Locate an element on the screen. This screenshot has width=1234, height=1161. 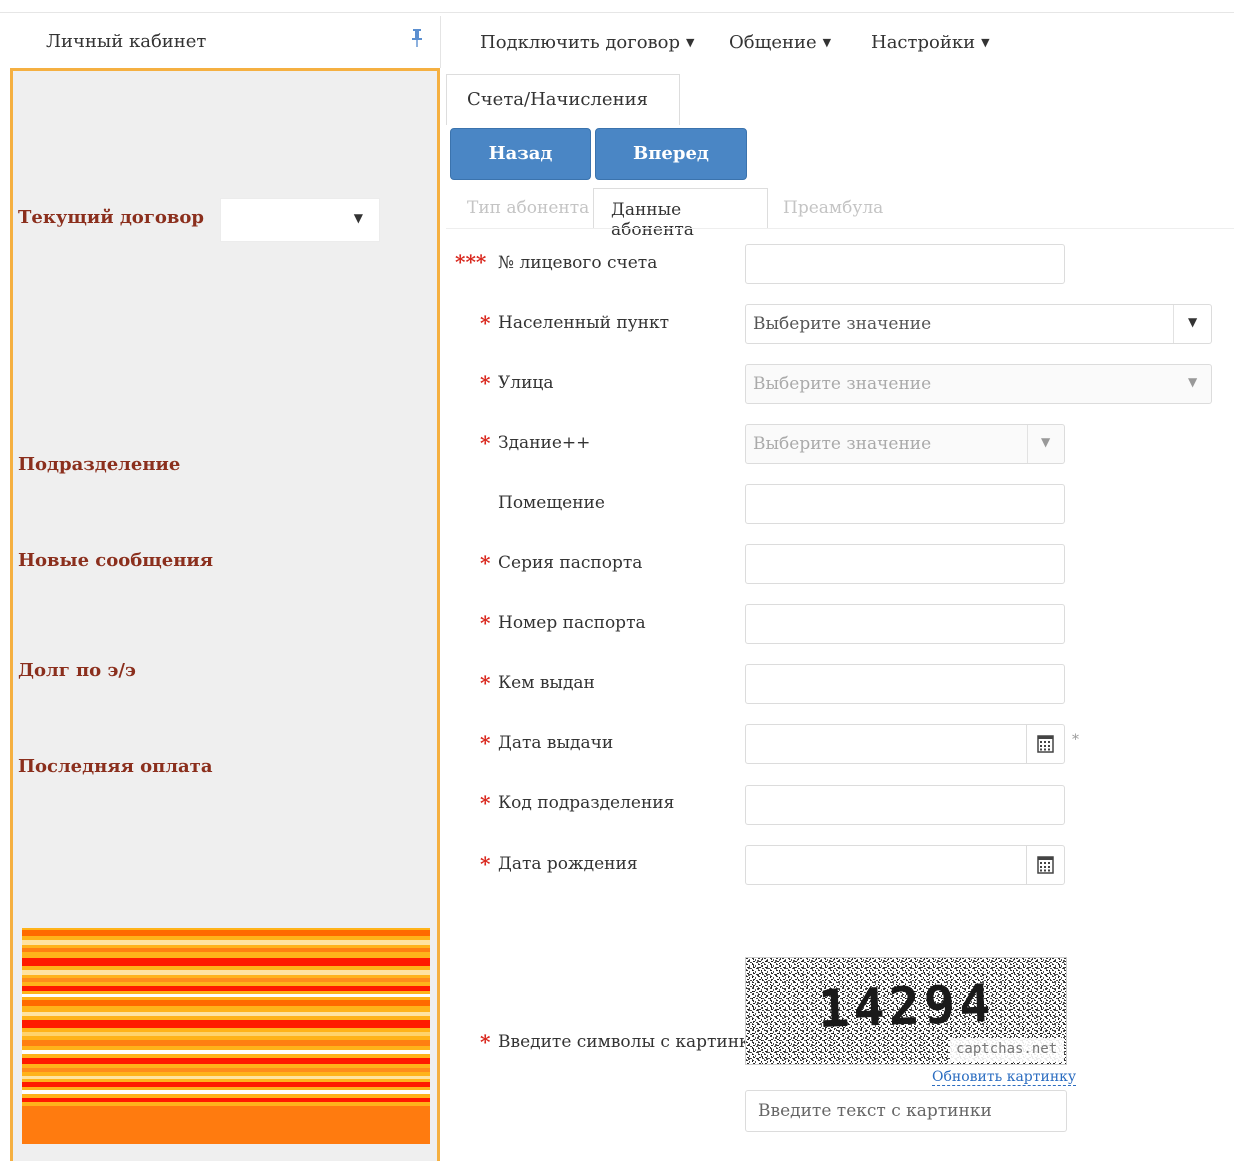
captcha-text: 14294 is located at coordinates (906, 1007).